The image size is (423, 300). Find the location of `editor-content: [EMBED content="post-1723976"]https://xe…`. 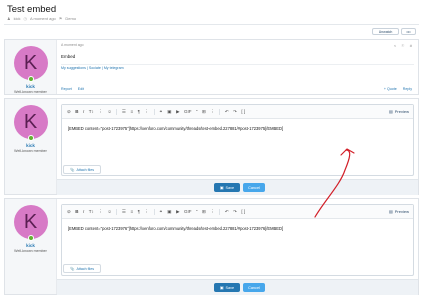

editor-content: [EMBED content="post-1723976"]https://xe… is located at coordinates (175, 228).